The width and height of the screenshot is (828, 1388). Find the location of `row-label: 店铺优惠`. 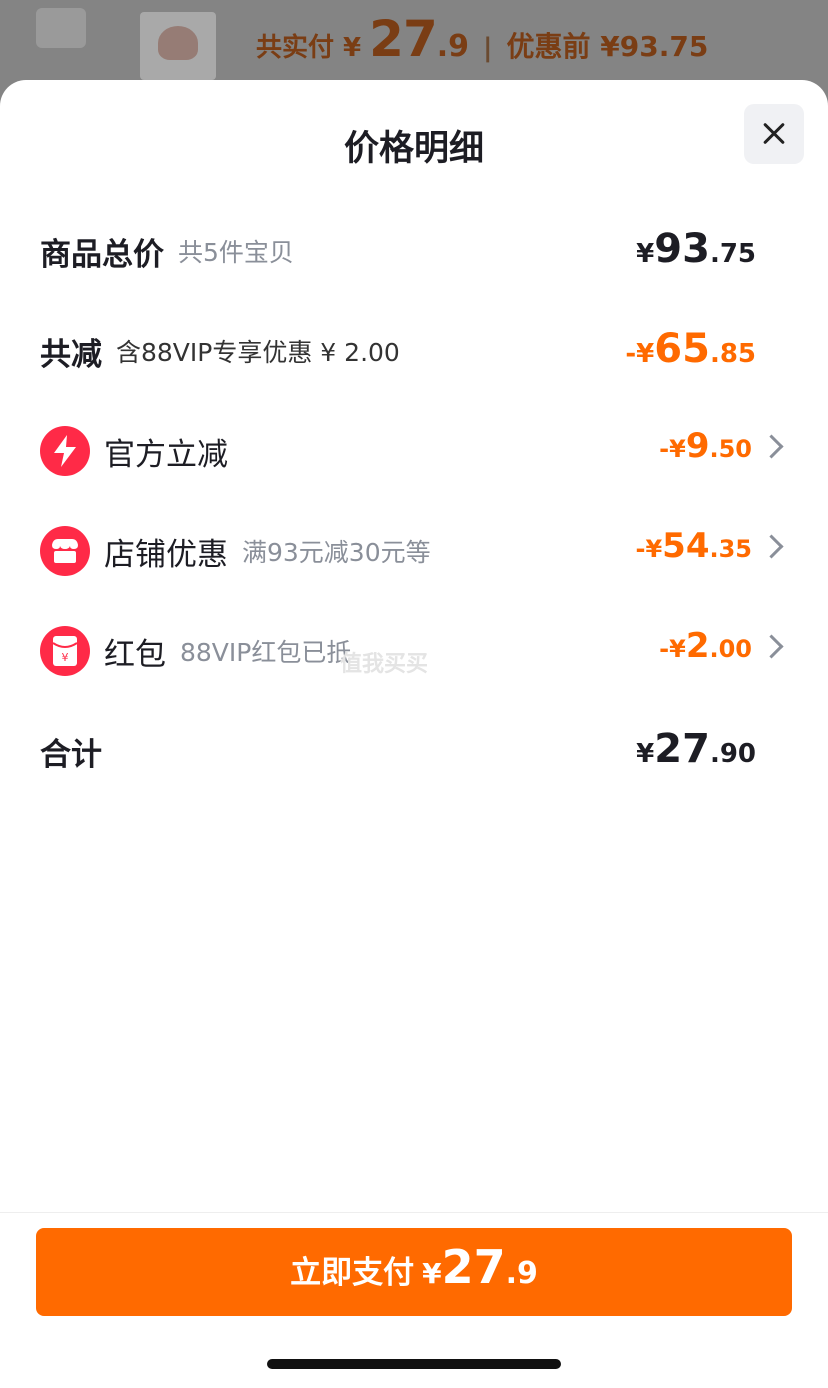

row-label: 店铺优惠 is located at coordinates (166, 554).